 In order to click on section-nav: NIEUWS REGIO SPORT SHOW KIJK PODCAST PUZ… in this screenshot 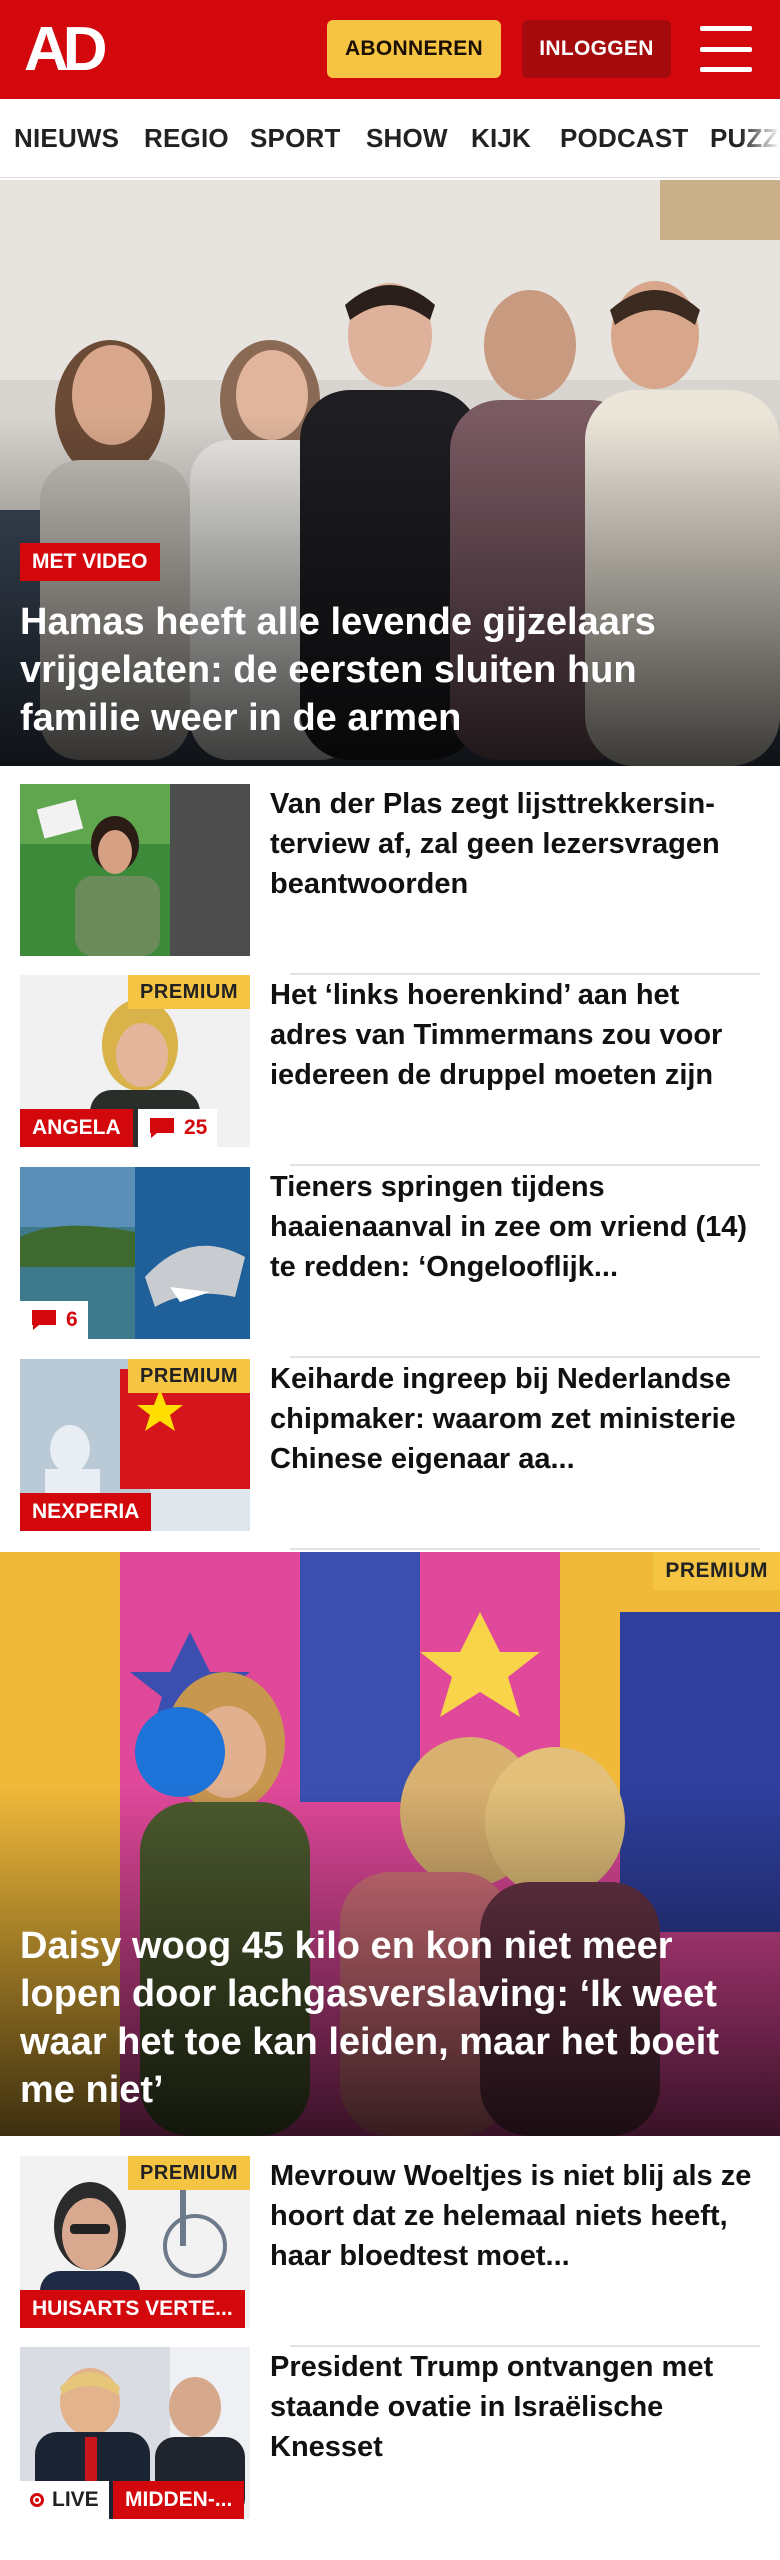, I will do `click(390, 138)`.